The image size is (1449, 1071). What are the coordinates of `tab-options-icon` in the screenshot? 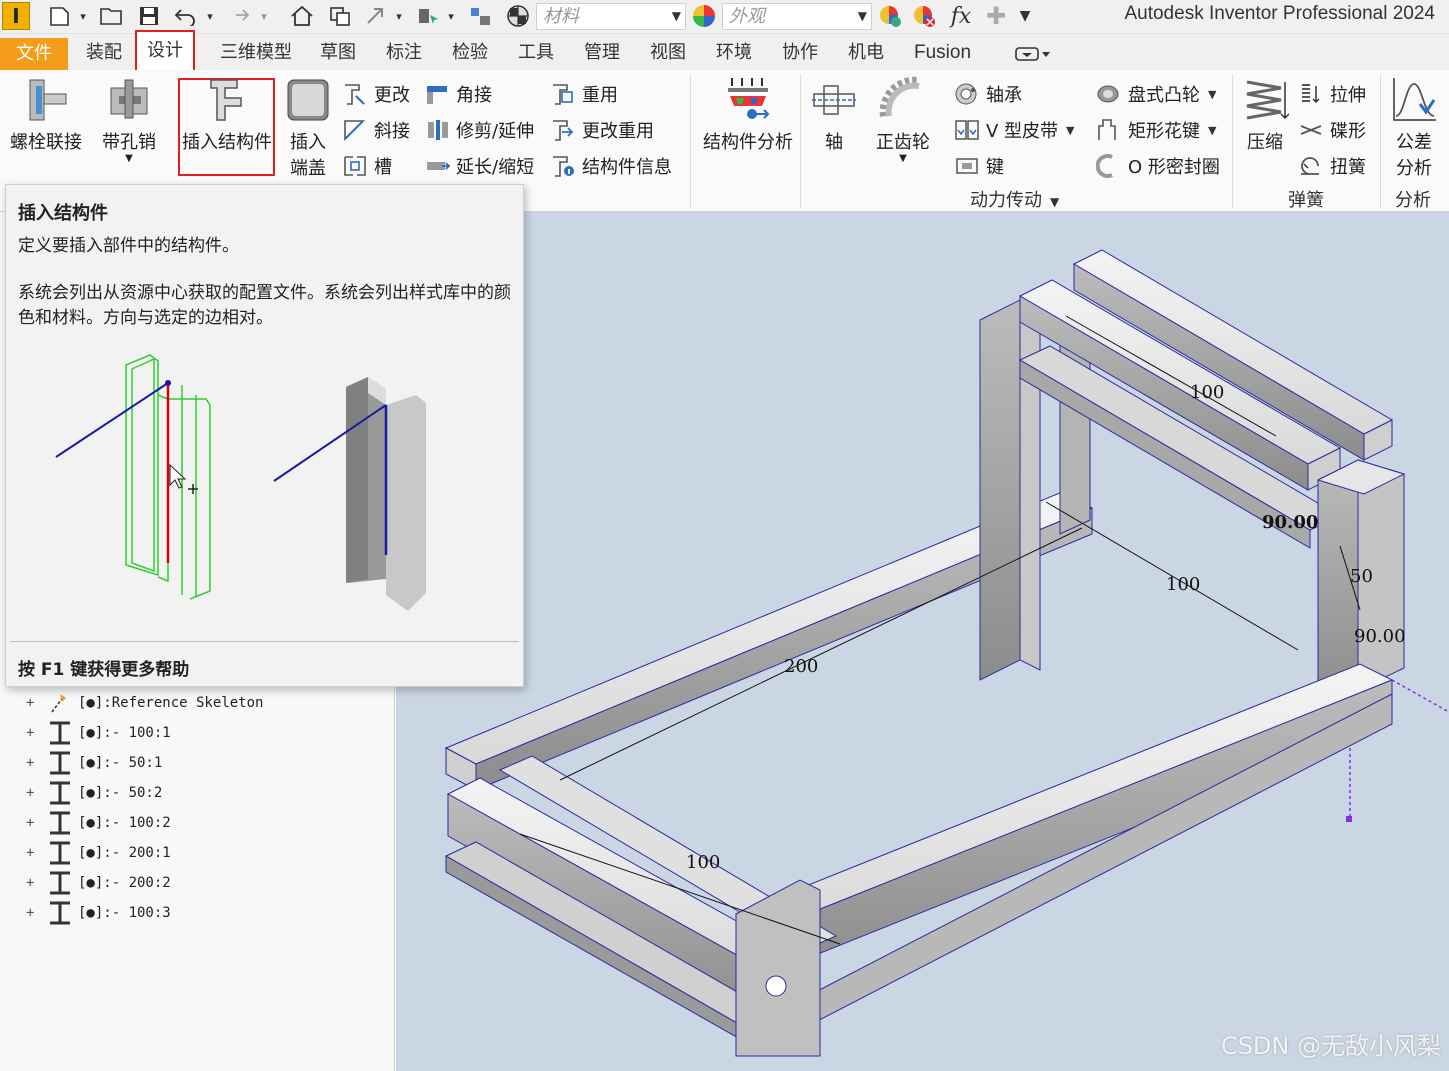 It's located at (1034, 54).